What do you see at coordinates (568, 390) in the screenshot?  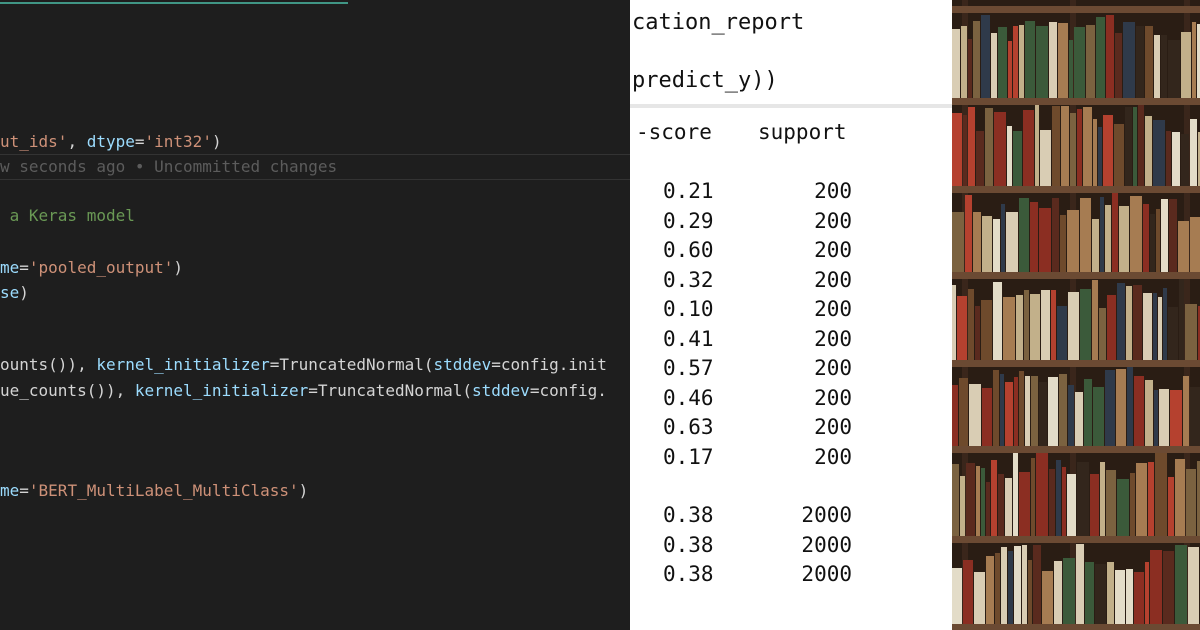 I see `code-token: =config.` at bounding box center [568, 390].